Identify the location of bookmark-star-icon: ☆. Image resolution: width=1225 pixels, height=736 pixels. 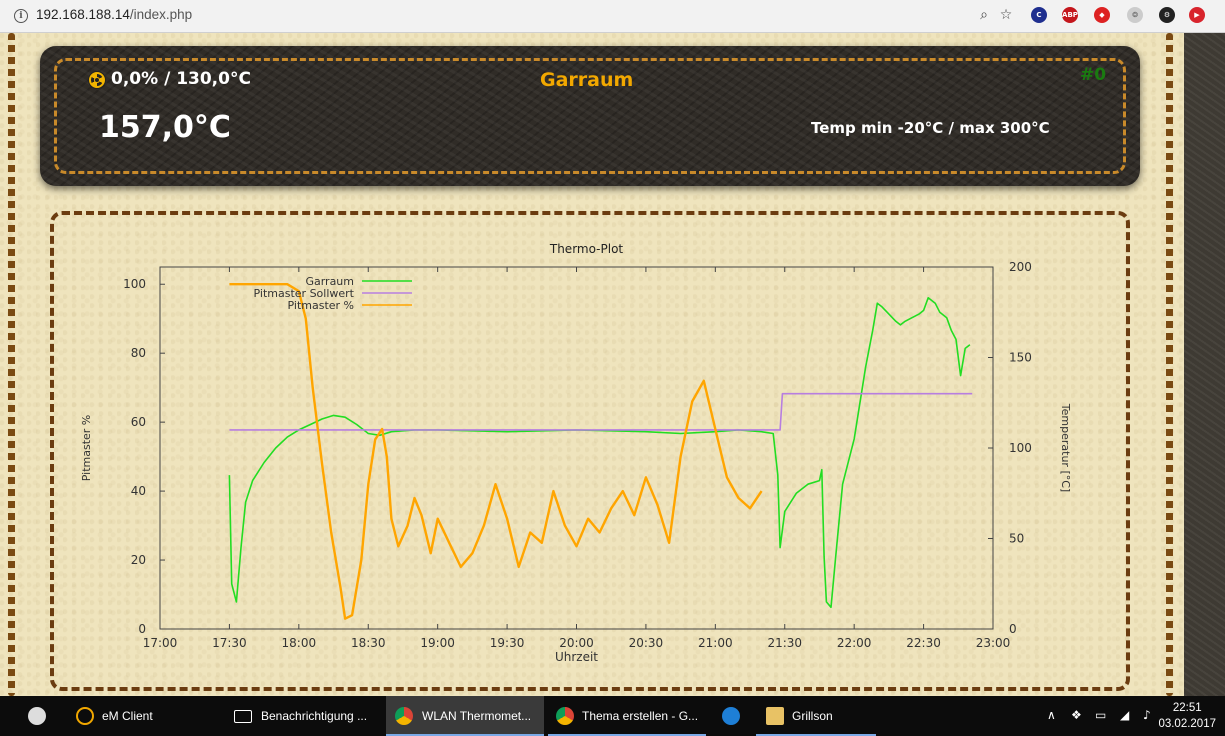
(1006, 15).